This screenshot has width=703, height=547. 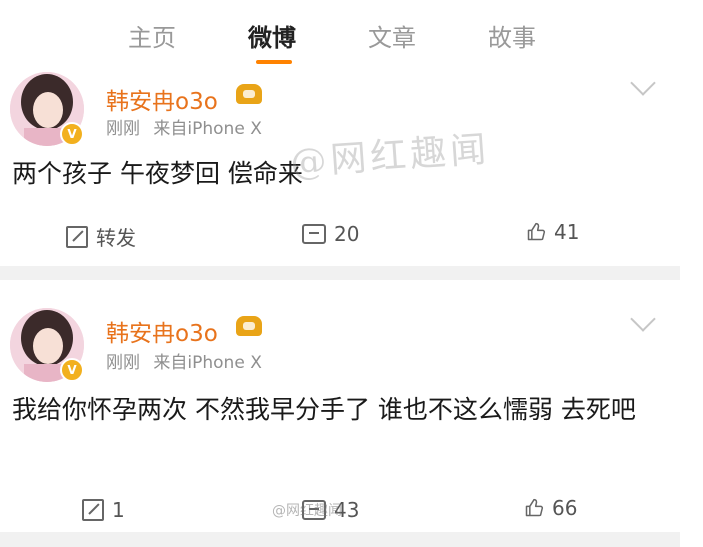 What do you see at coordinates (116, 238) in the screenshot?
I see `share-label: 转发` at bounding box center [116, 238].